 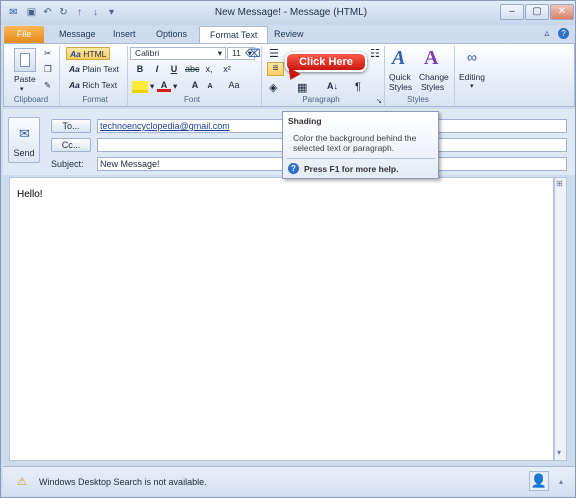 What do you see at coordinates (537, 12) in the screenshot?
I see `maximize-button: ▢` at bounding box center [537, 12].